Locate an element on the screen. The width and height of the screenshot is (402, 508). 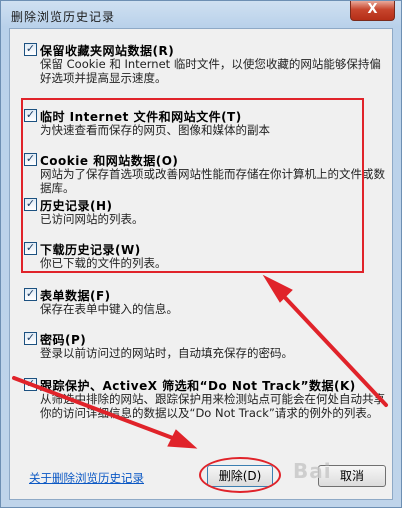
arrow-to-delete-head is located at coordinates (182, 439).